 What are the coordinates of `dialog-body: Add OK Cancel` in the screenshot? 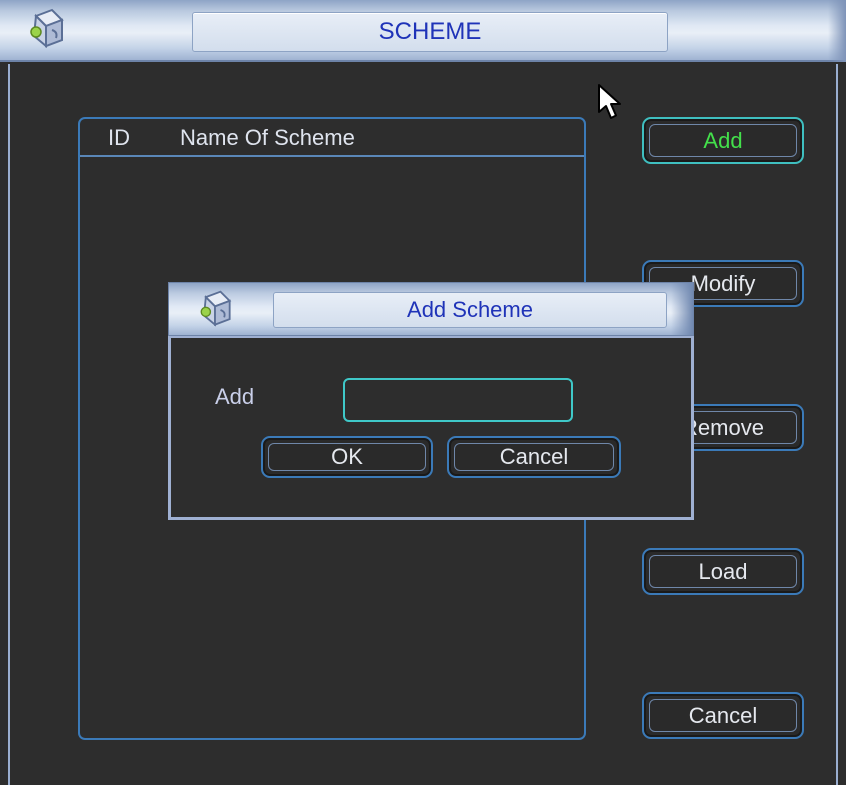 It's located at (431, 428).